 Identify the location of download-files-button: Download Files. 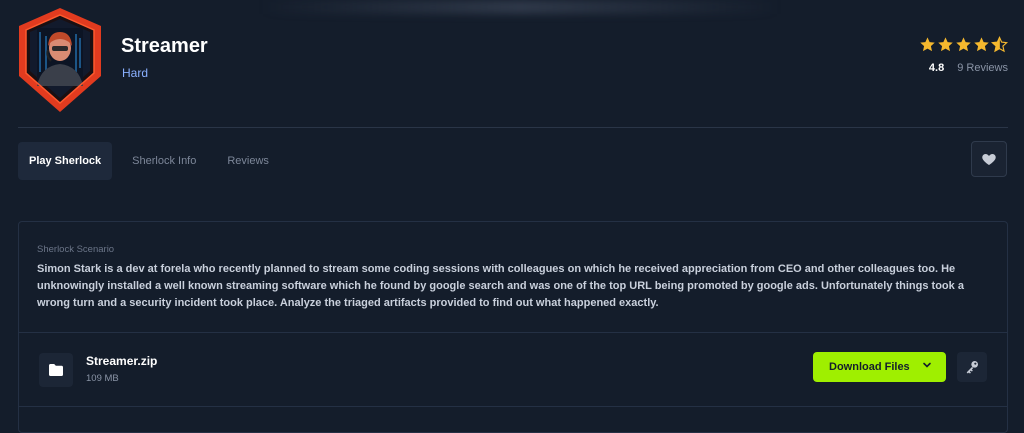
(879, 367).